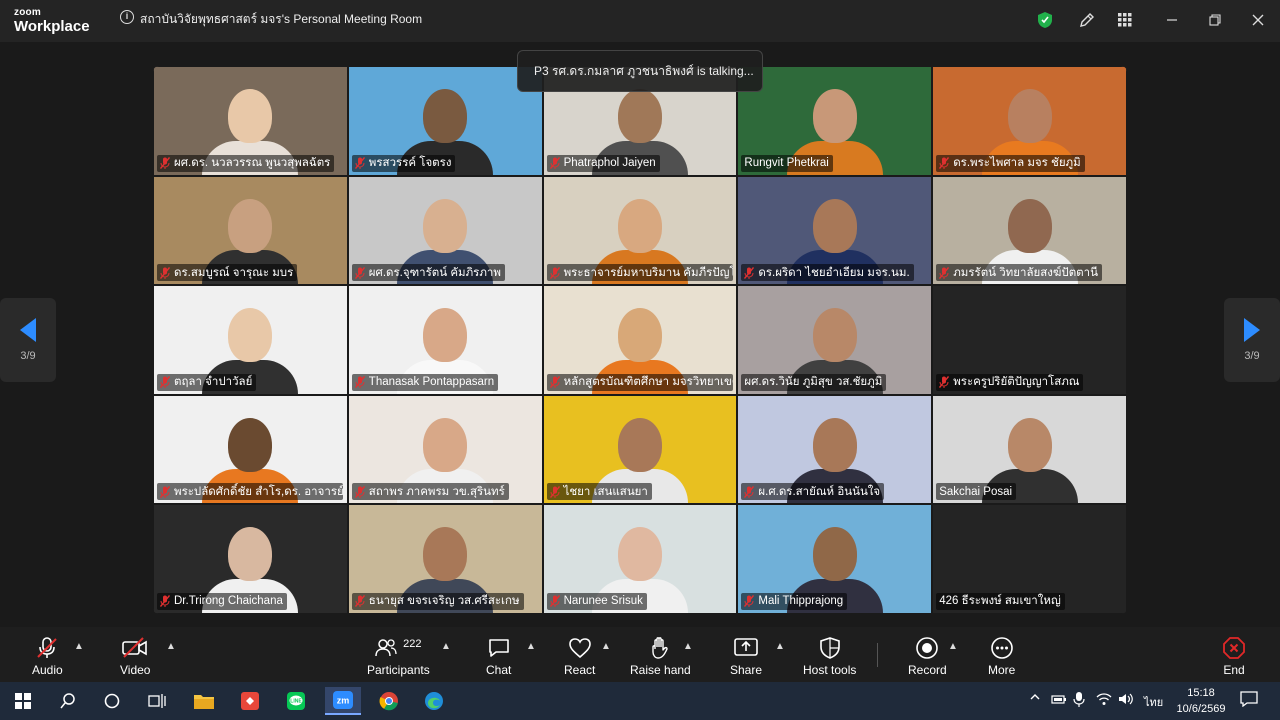 The height and width of the screenshot is (720, 1280). Describe the element at coordinates (1249, 700) in the screenshot. I see `notifications-icon` at that location.